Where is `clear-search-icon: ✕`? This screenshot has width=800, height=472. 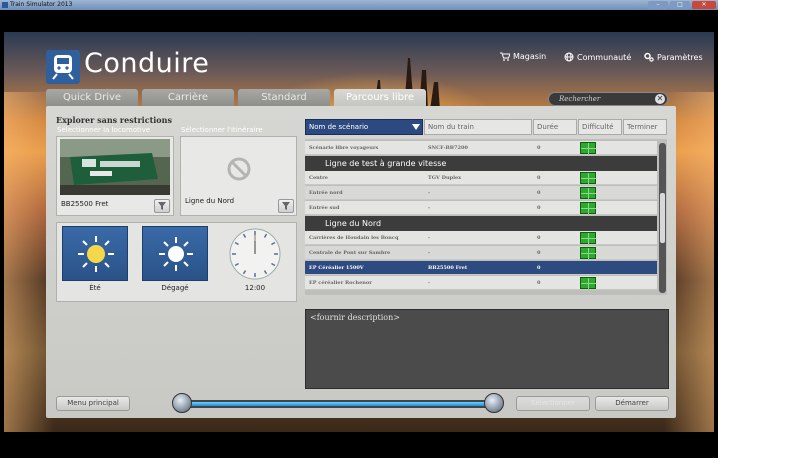 clear-search-icon: ✕ is located at coordinates (660, 99).